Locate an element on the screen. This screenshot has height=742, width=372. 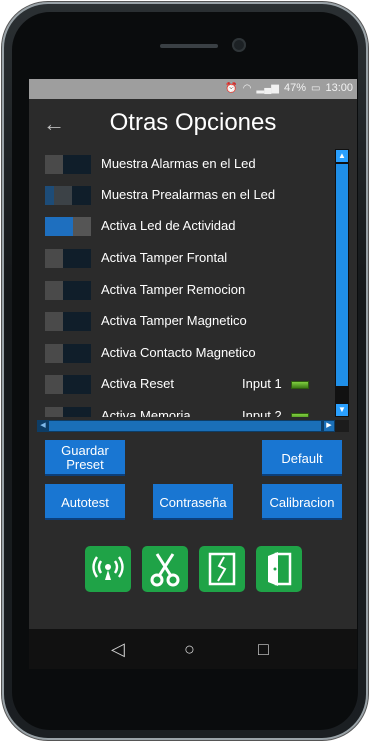
option-label: Activa Contacto Magnetico is located at coordinates (178, 352).